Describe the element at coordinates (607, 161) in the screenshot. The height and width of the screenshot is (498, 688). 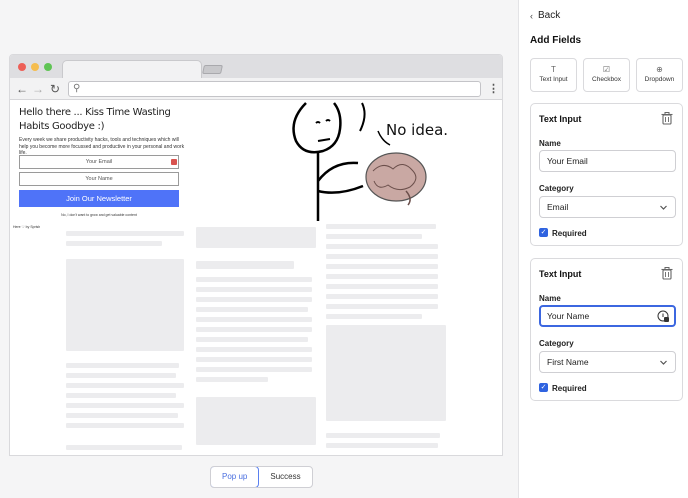
I see `name-input: Your Email` at that location.